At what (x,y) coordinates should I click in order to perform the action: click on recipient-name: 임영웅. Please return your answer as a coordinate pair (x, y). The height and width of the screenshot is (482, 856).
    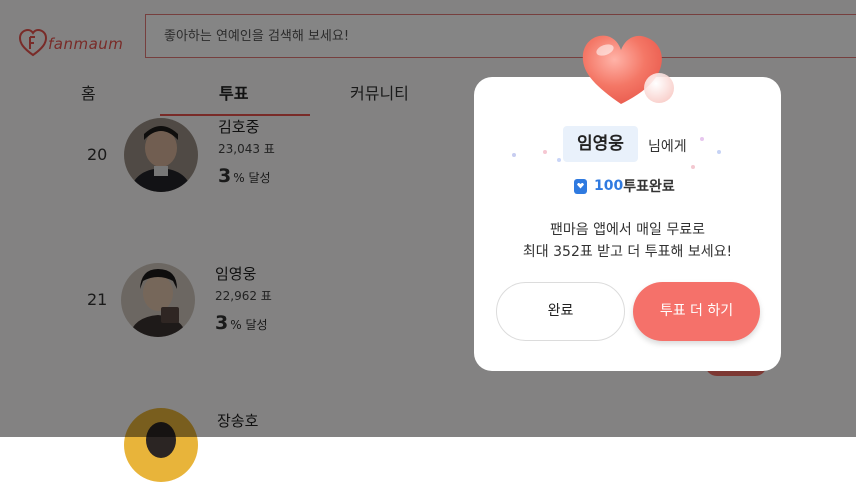
    Looking at the image, I should click on (600, 144).